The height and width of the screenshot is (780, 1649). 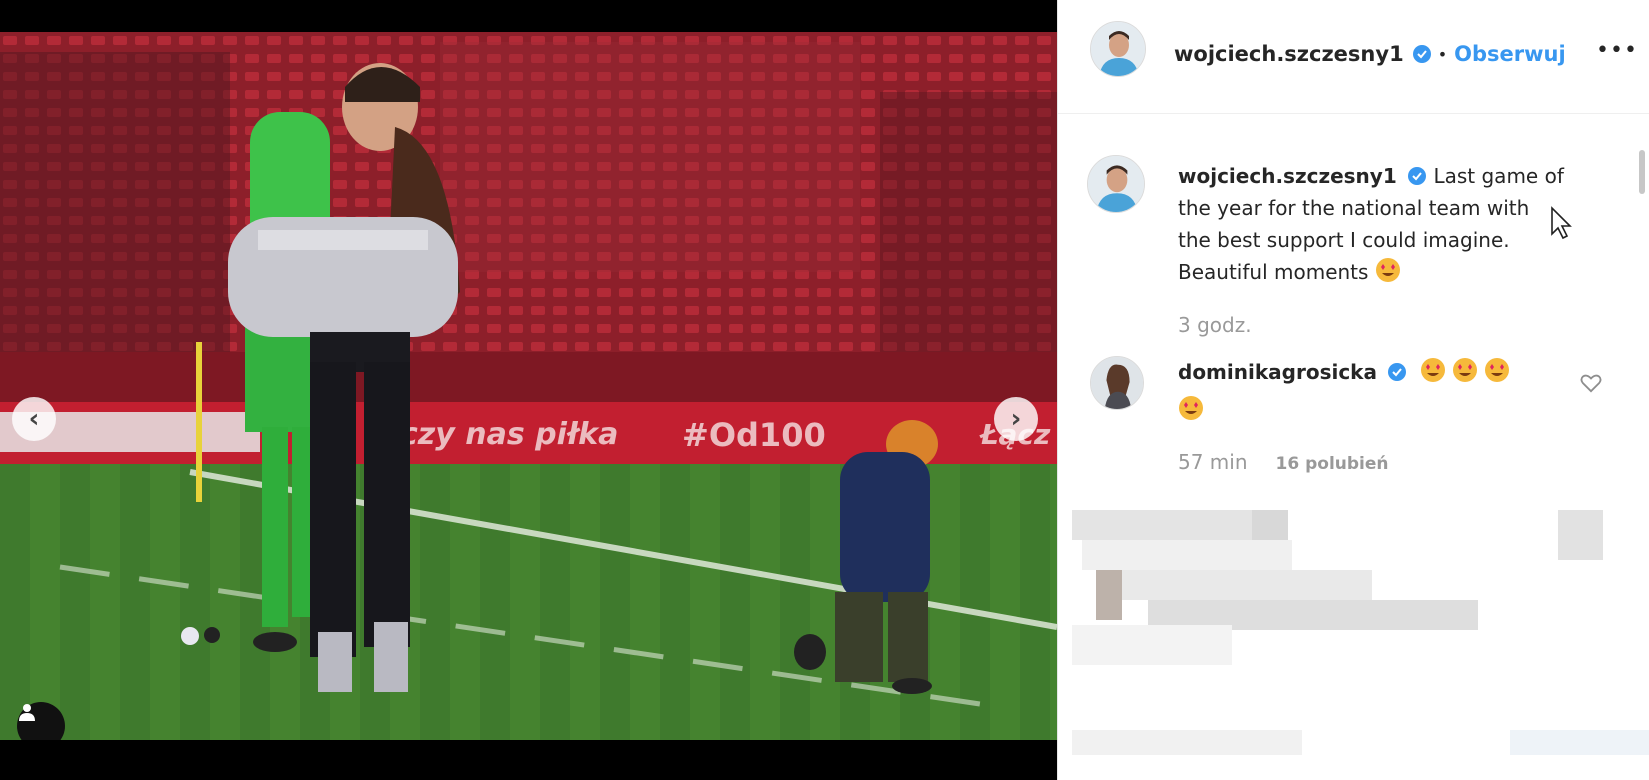 I want to click on caption-author-avatar, so click(x=1116, y=184).